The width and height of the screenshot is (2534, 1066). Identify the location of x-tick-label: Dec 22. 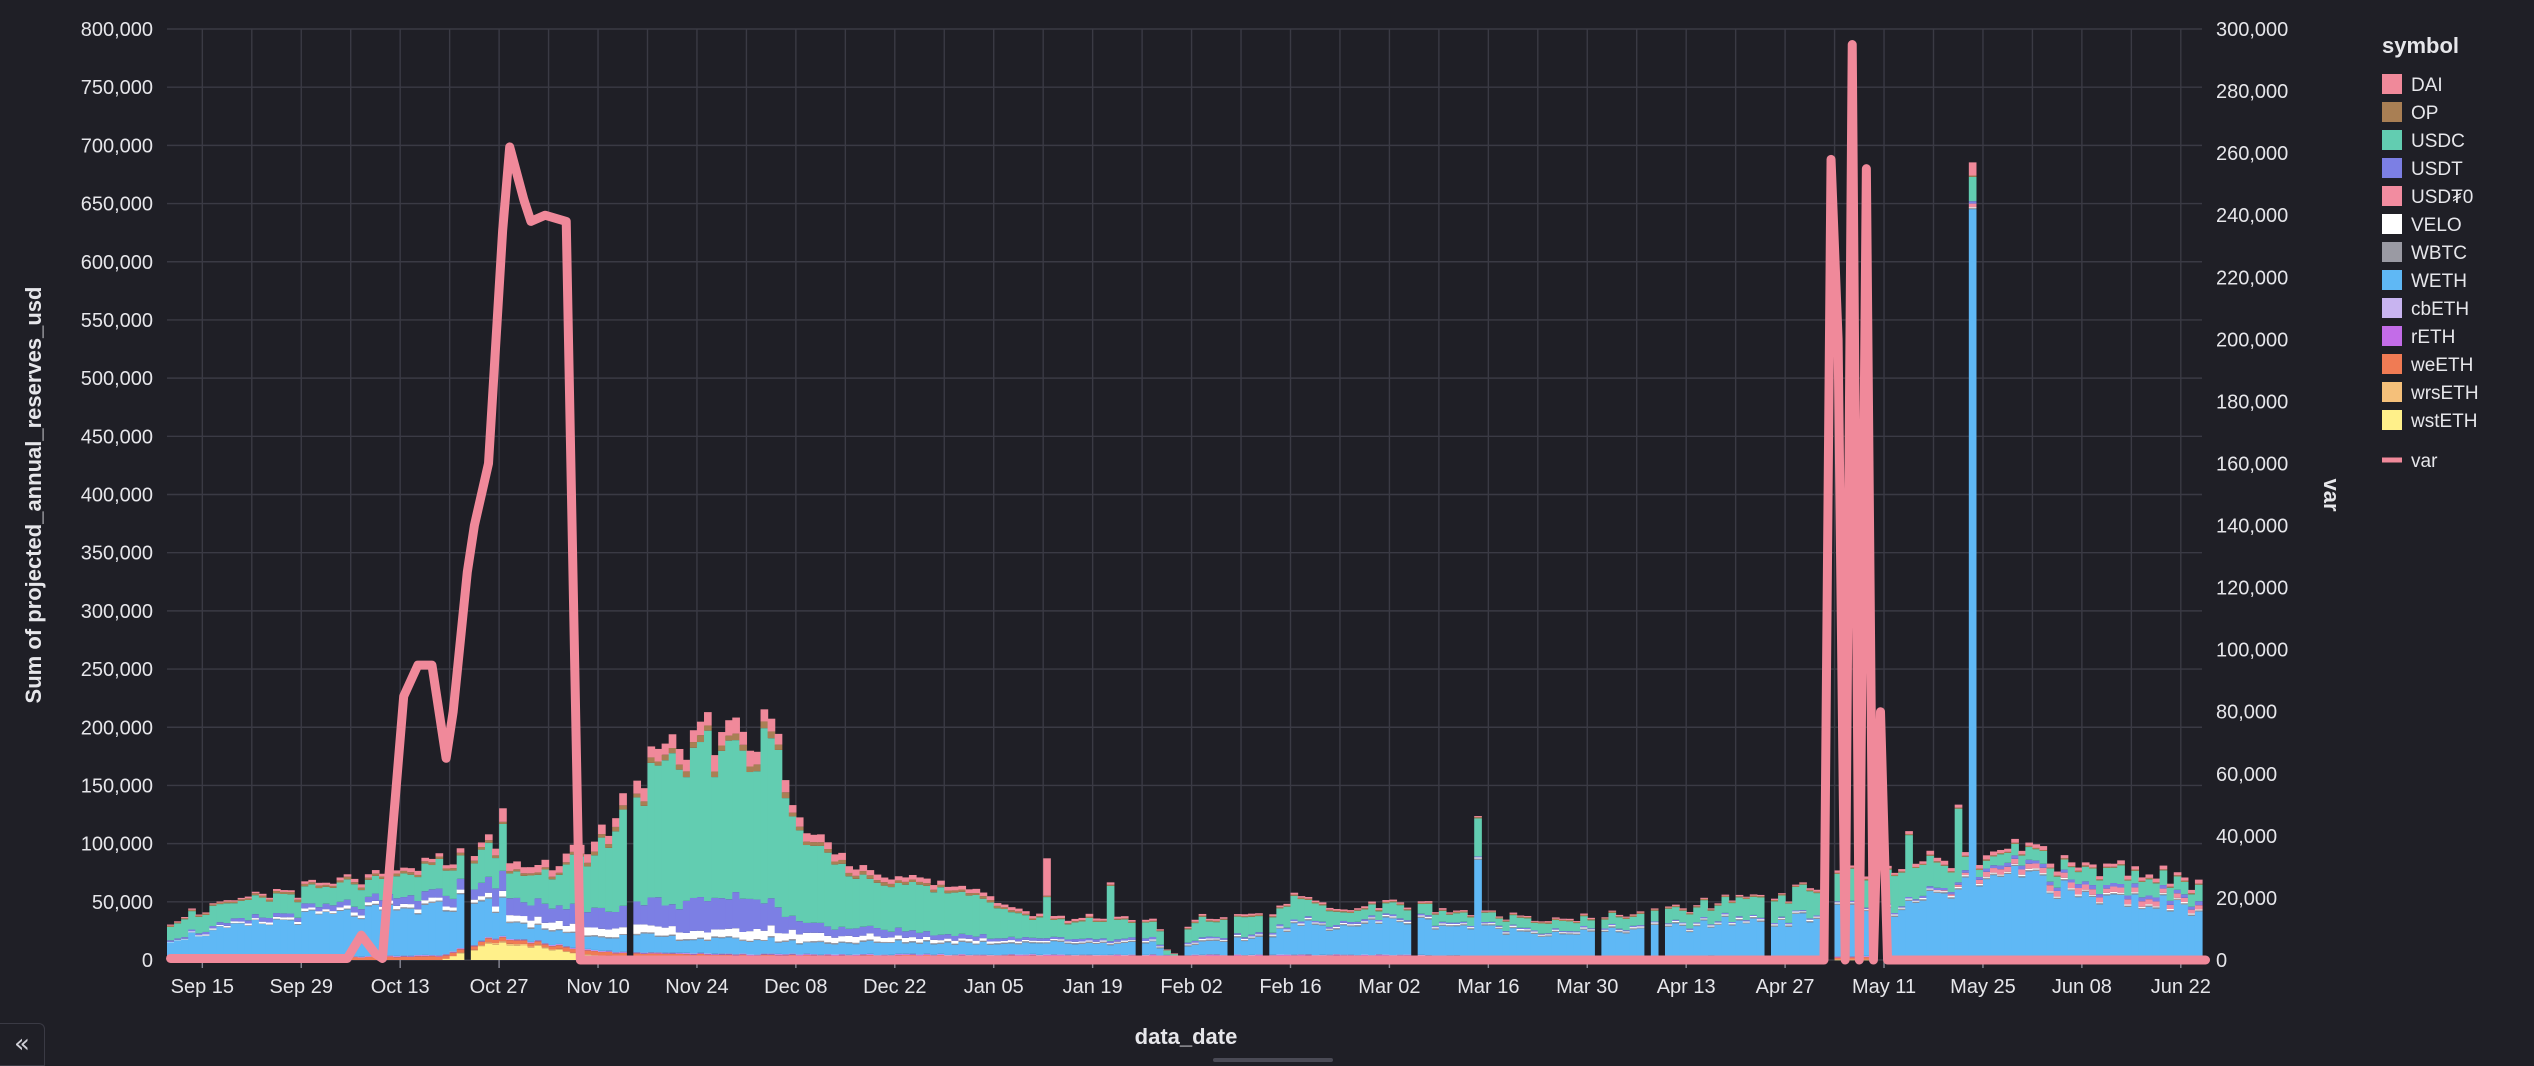
(894, 987).